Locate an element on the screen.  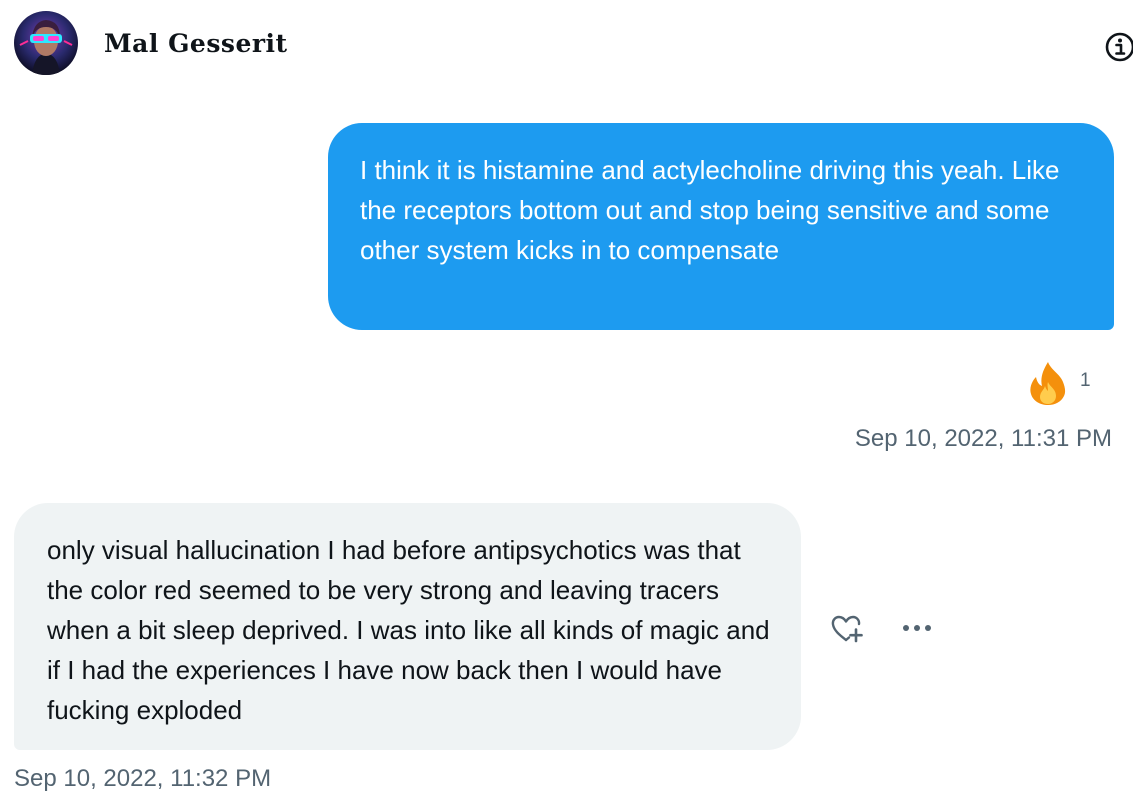
avatar-image is located at coordinates (46, 43).